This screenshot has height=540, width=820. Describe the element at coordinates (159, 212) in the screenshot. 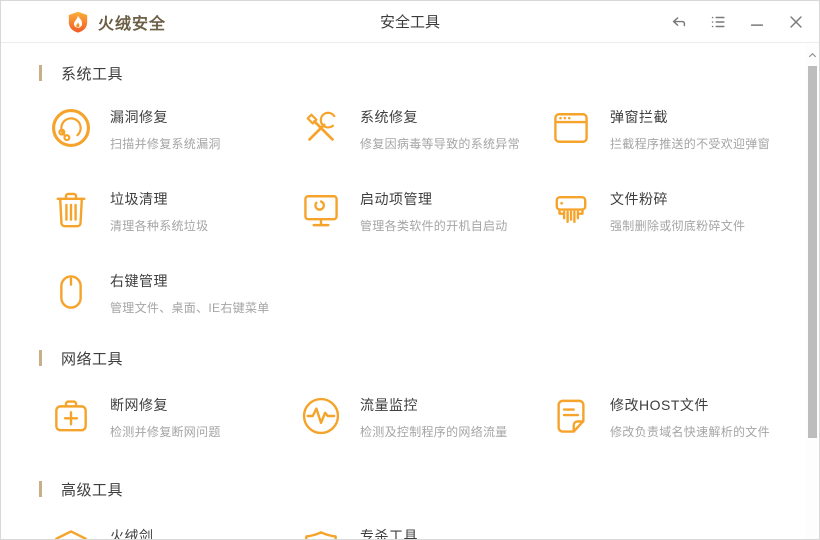

I see `tool-text: 垃圾清理 清理各种系统垃圾` at that location.